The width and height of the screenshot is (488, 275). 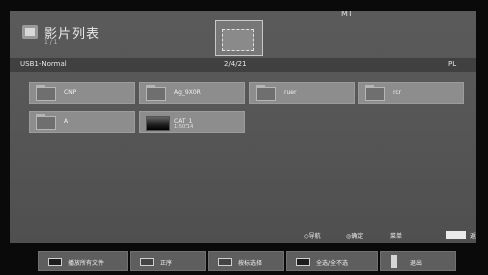 What do you see at coordinates (397, 92) in the screenshot?
I see `item-label: rcr` at bounding box center [397, 92].